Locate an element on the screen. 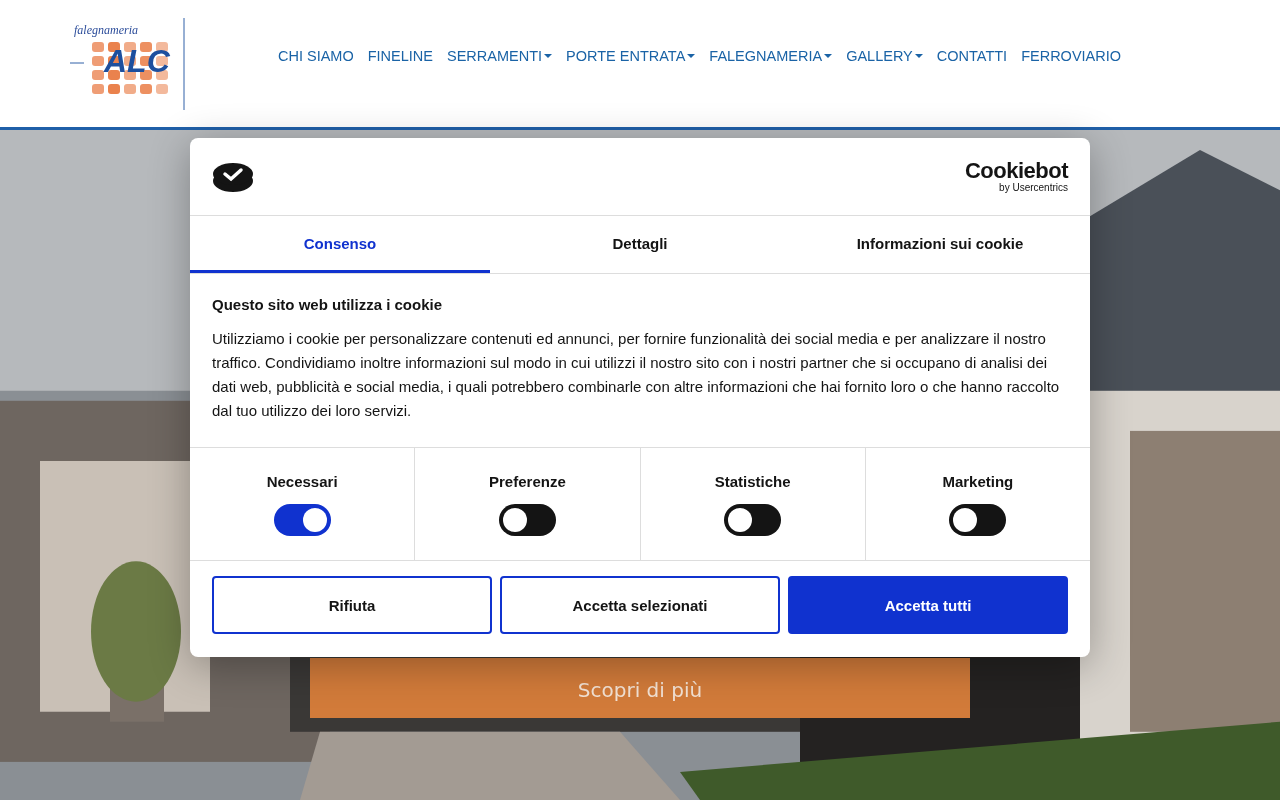 The height and width of the screenshot is (800, 1280). nav-link: CONTATTI is located at coordinates (972, 56).